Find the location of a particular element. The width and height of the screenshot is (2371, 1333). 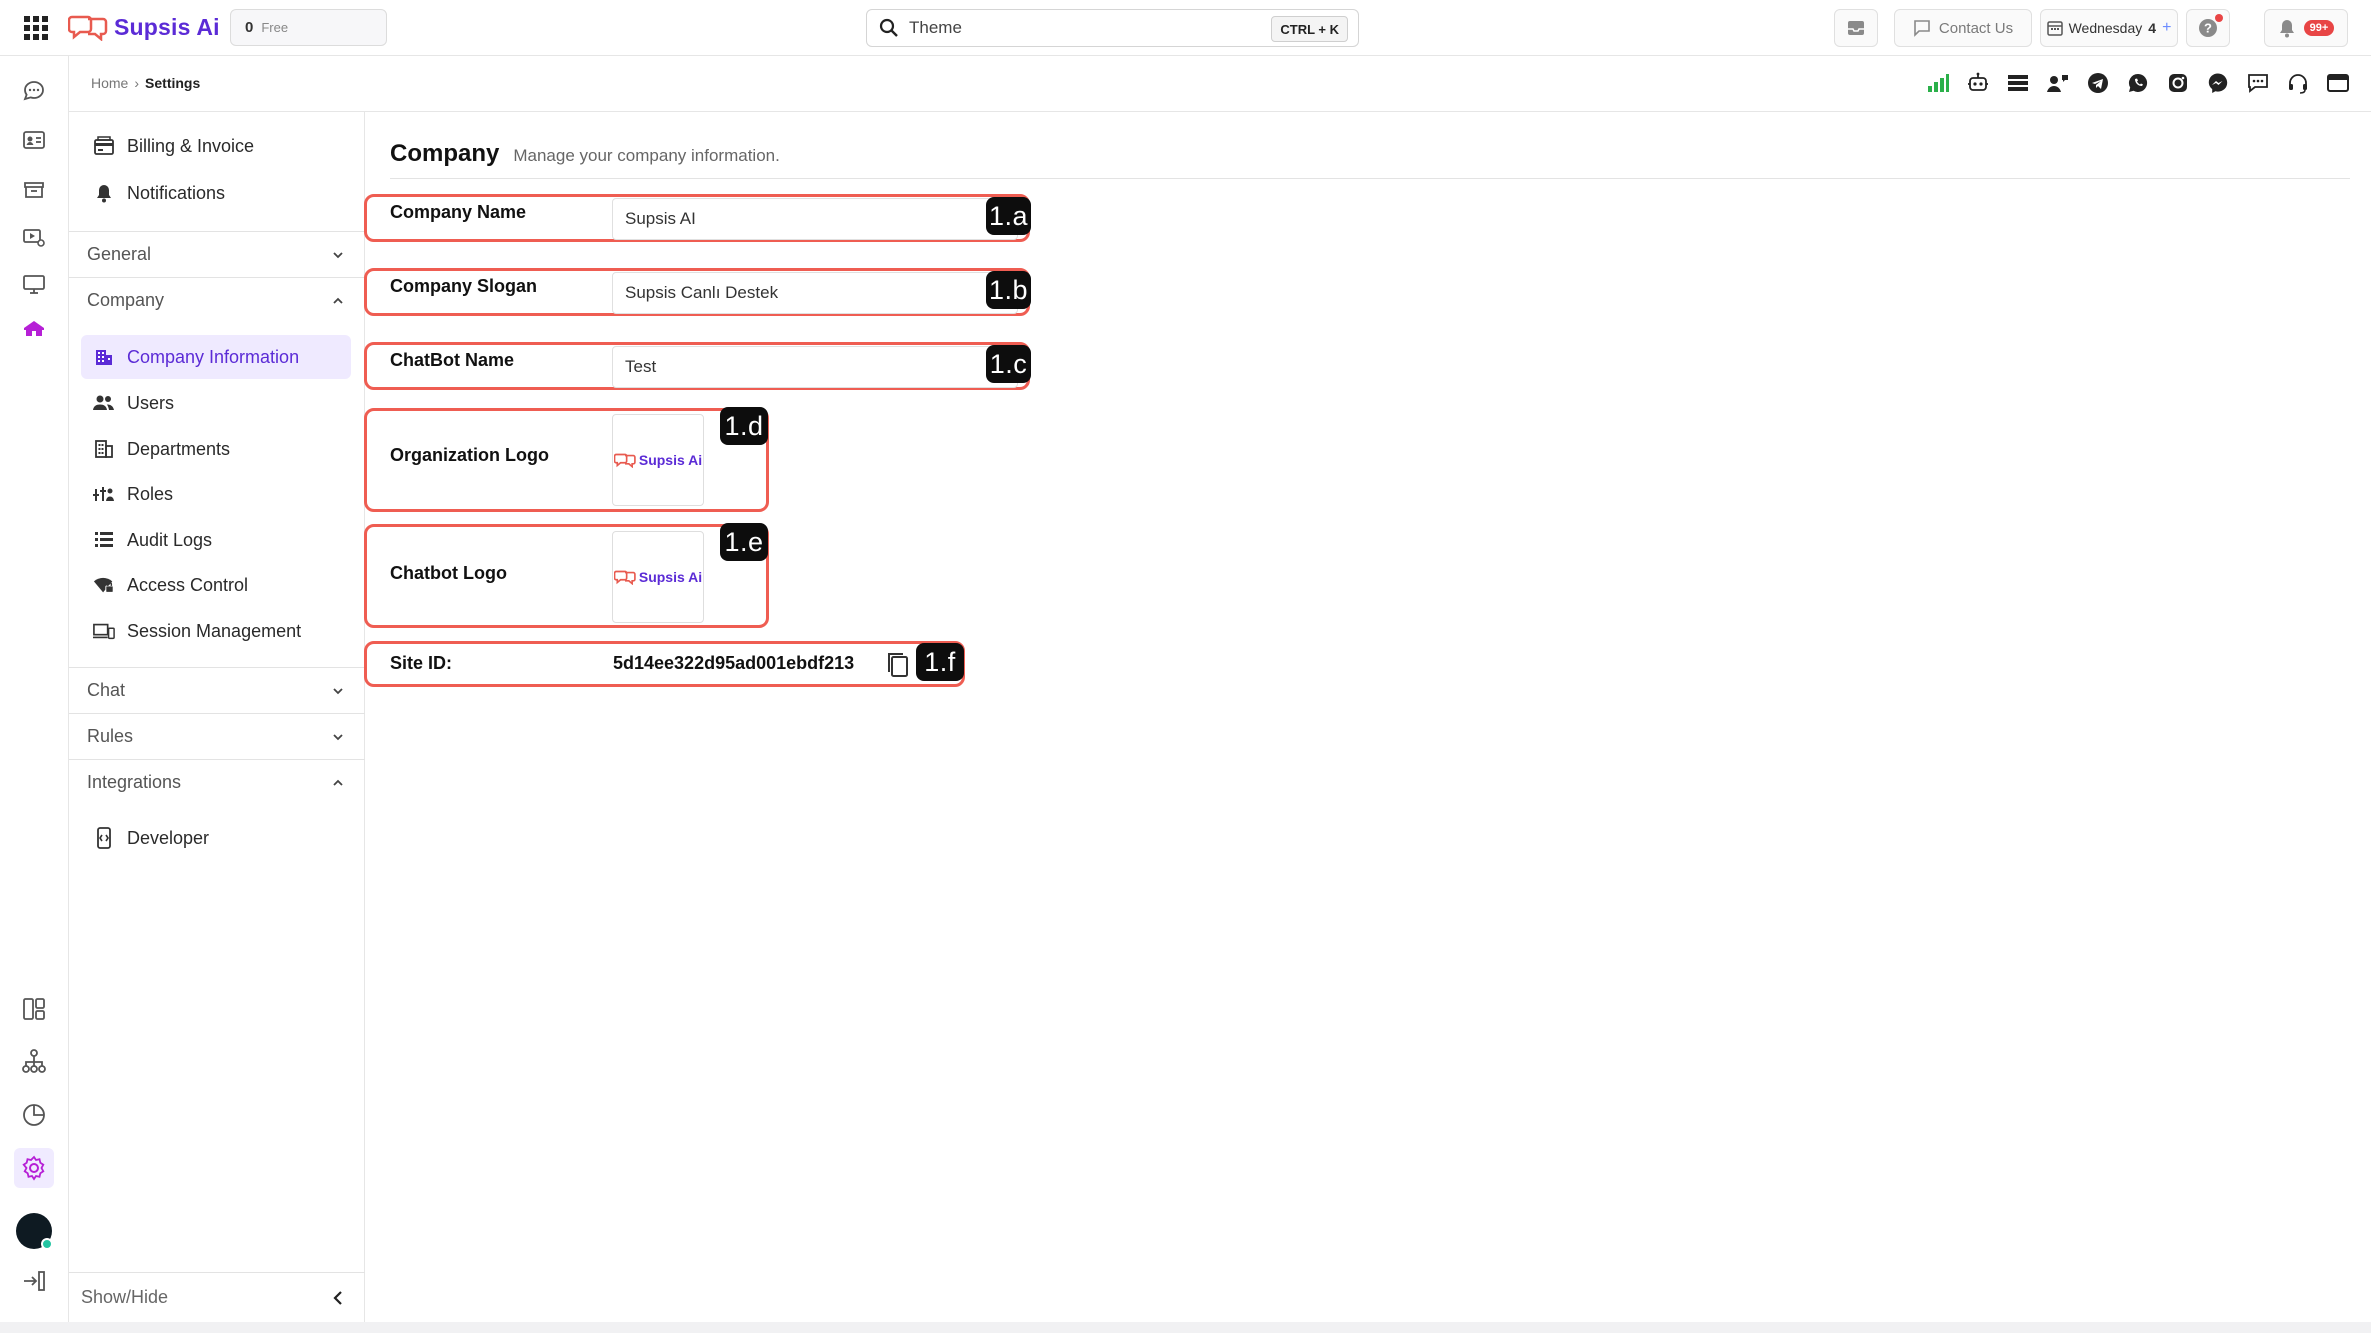

sidebar-item-label: Session Management is located at coordinates (214, 630).